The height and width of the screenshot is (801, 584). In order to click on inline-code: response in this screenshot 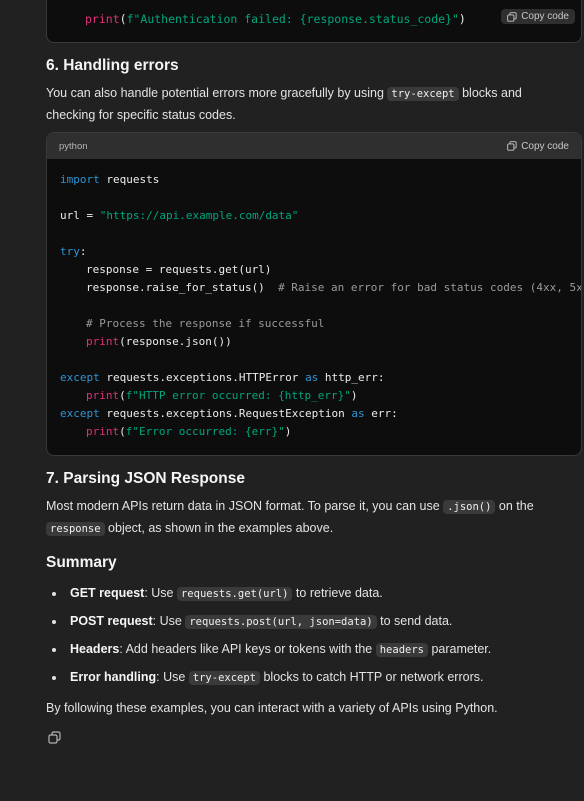, I will do `click(75, 529)`.